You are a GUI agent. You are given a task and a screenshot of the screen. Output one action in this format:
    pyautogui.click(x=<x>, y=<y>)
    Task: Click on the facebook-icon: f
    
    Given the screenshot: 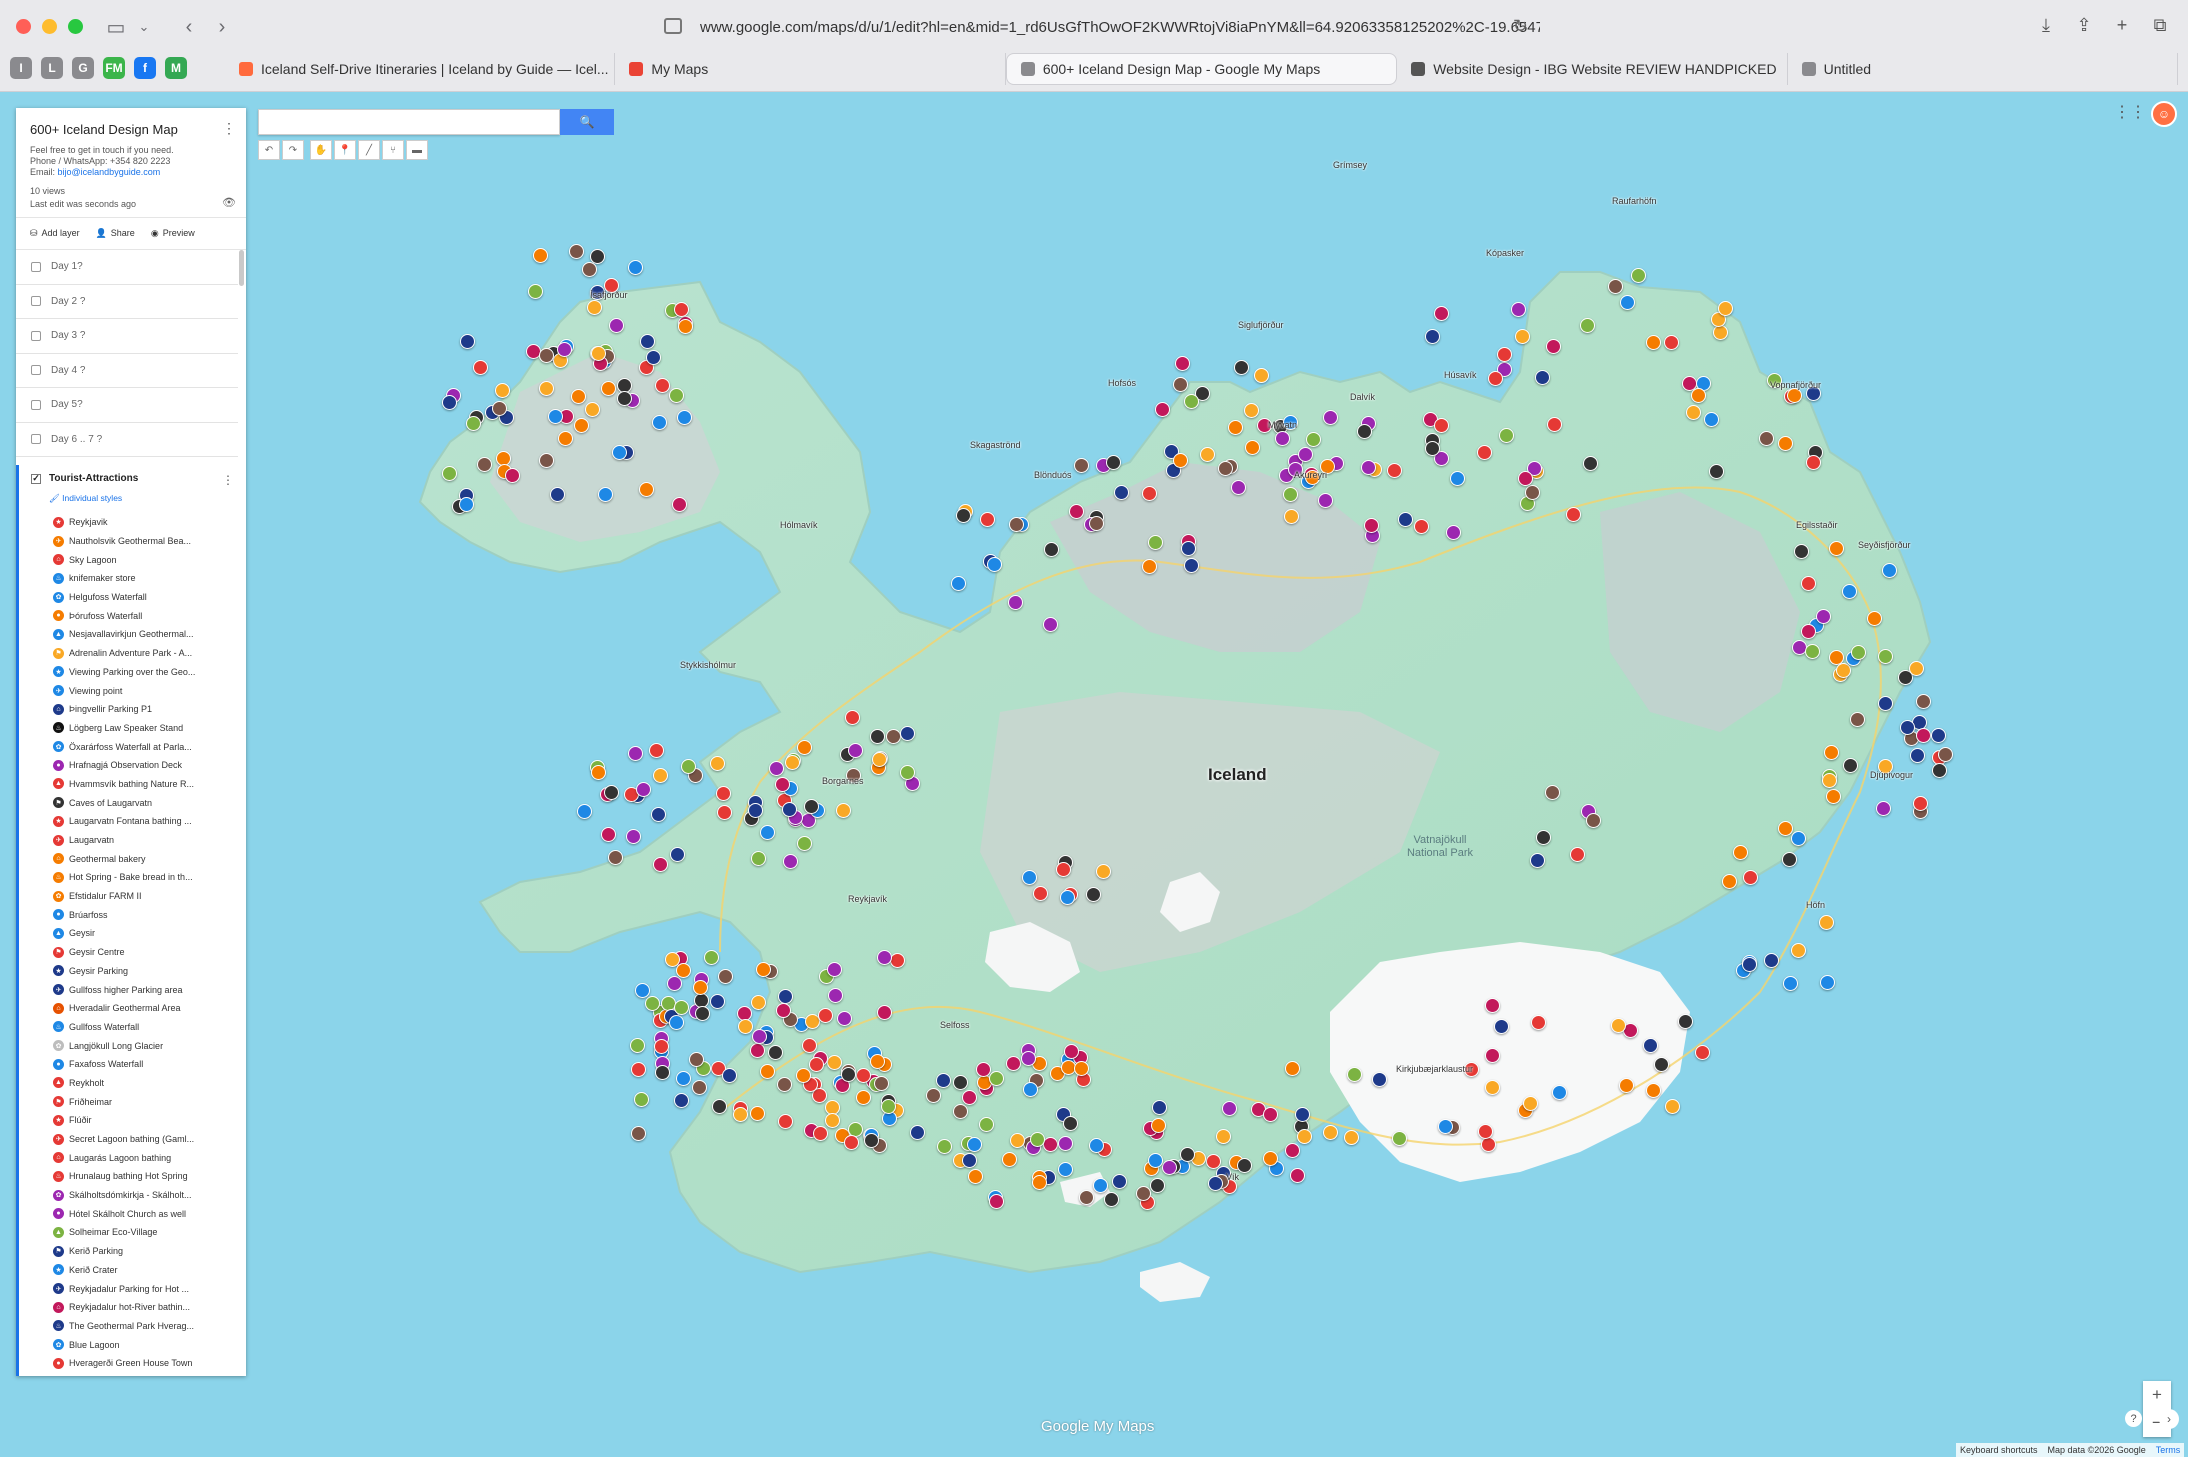 What is the action you would take?
    pyautogui.click(x=145, y=68)
    